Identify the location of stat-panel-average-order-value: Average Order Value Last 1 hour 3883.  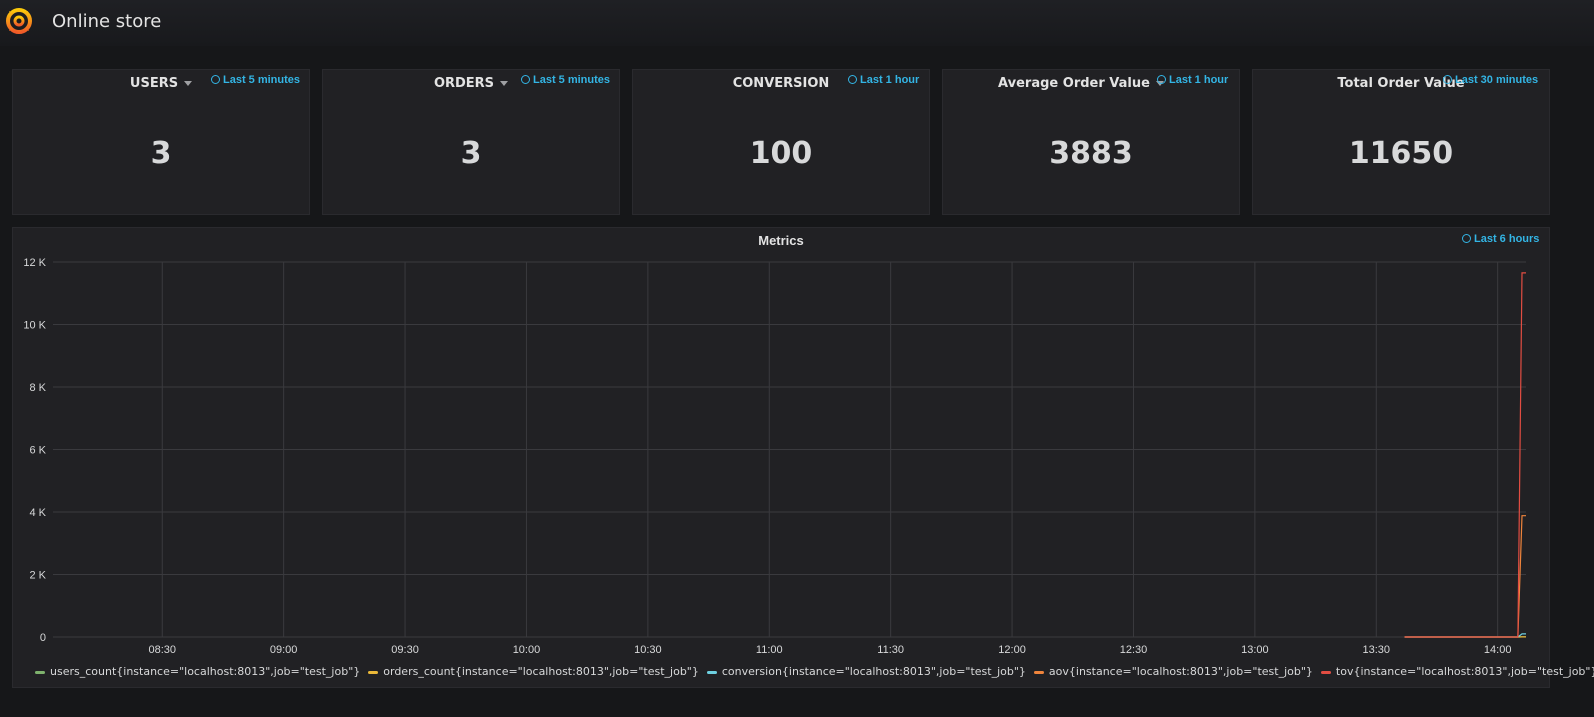
(1091, 142).